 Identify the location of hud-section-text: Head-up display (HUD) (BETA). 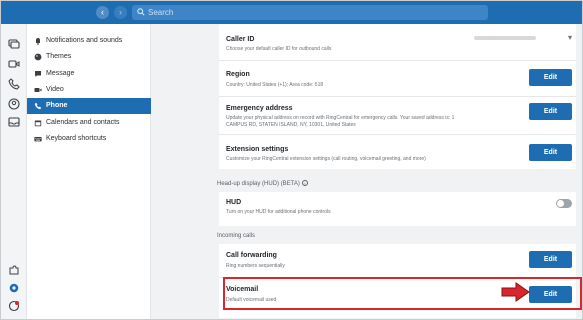
(258, 184).